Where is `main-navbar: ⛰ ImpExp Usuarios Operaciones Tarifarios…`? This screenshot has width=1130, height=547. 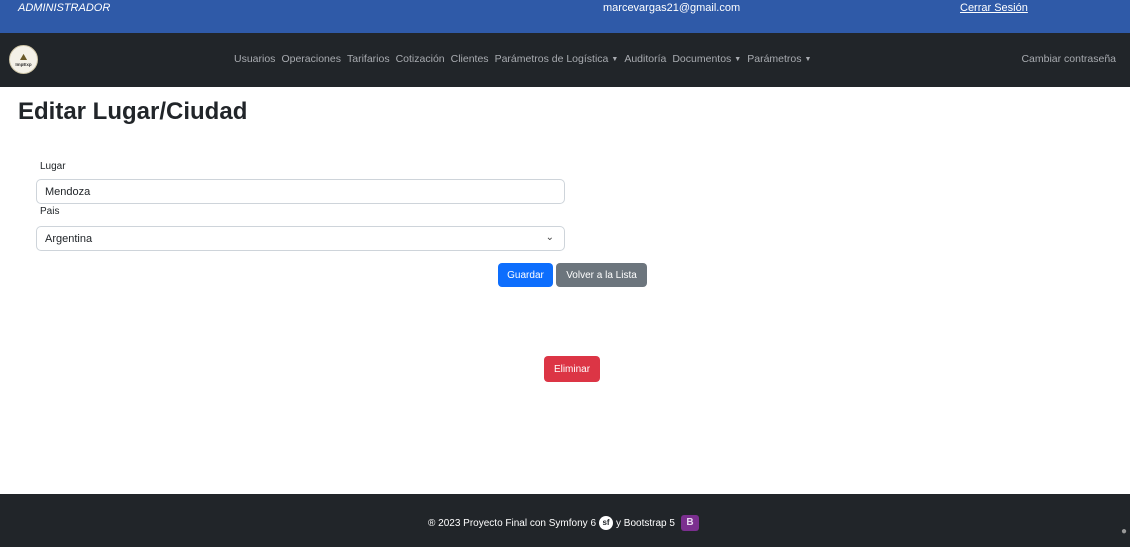 main-navbar: ⛰ ImpExp Usuarios Operaciones Tarifarios… is located at coordinates (565, 60).